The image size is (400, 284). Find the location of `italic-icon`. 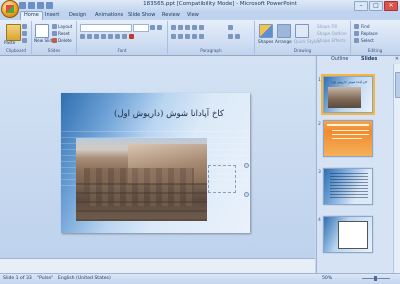

italic-icon is located at coordinates (89, 36).